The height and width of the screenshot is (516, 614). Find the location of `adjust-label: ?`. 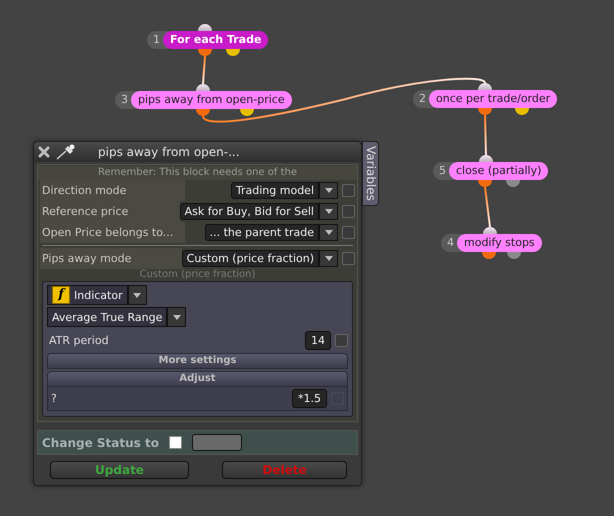

adjust-label: ? is located at coordinates (54, 398).